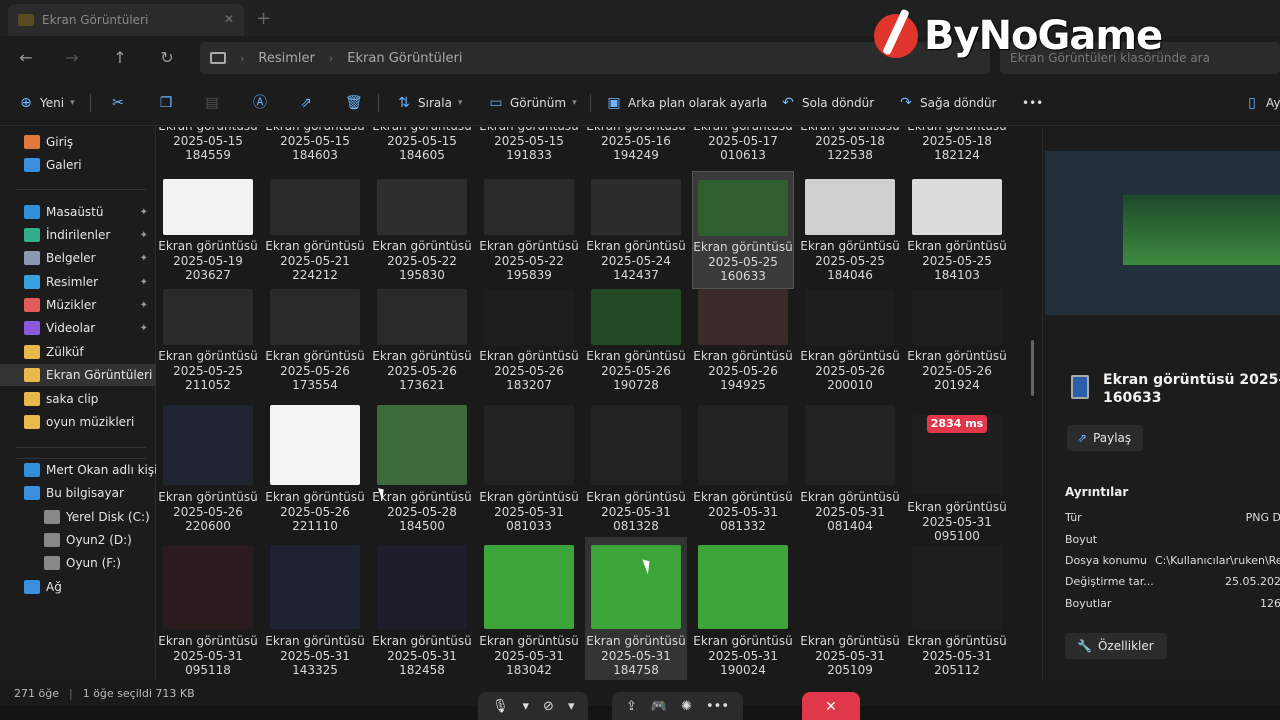 This screenshot has height=720, width=1280. Describe the element at coordinates (315, 340) in the screenshot. I see `file-item: Ekran görüntüsü 2025-05-26 173554` at that location.